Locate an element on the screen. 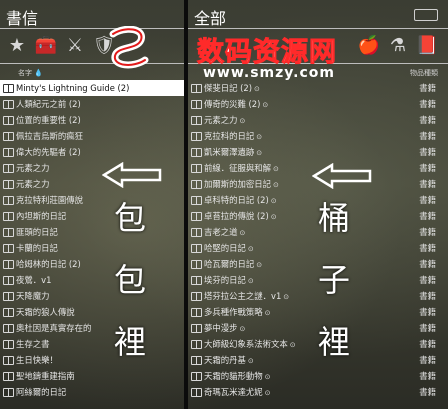  tab-star-icon: ★ is located at coordinates (17, 45).